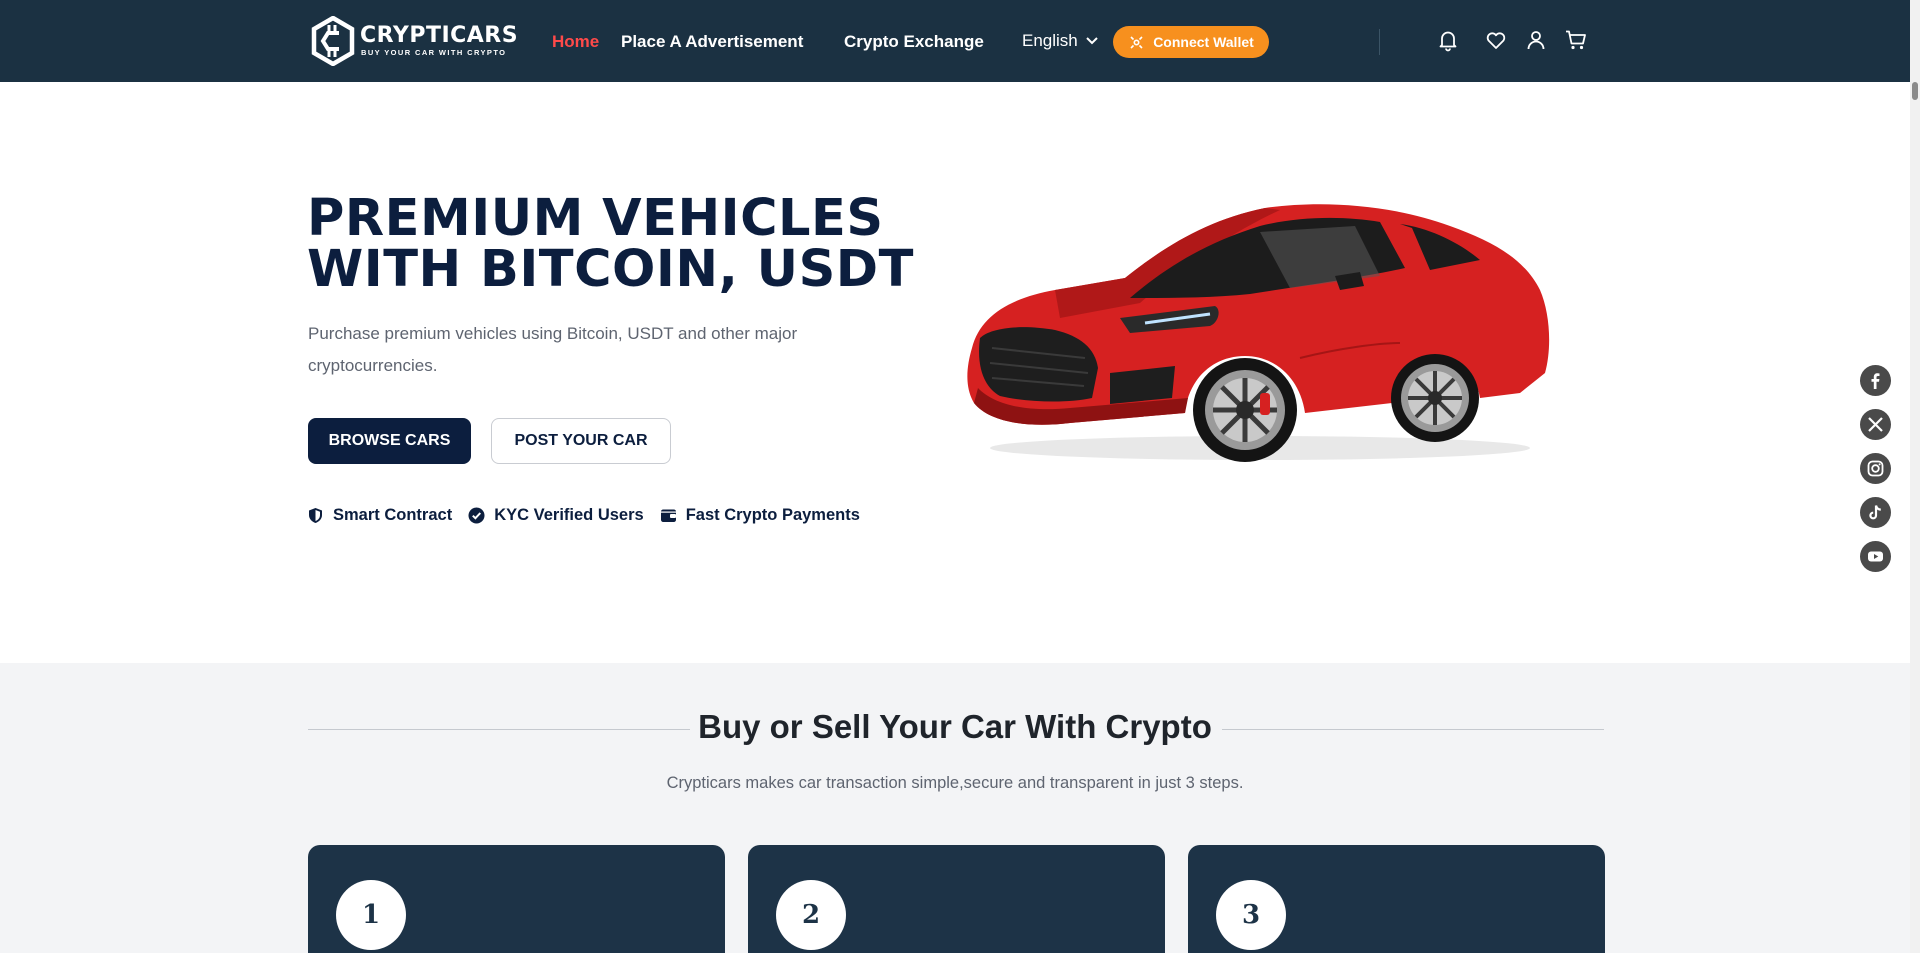 This screenshot has height=953, width=1920. Describe the element at coordinates (476, 515) in the screenshot. I see `check-badge-icon` at that location.